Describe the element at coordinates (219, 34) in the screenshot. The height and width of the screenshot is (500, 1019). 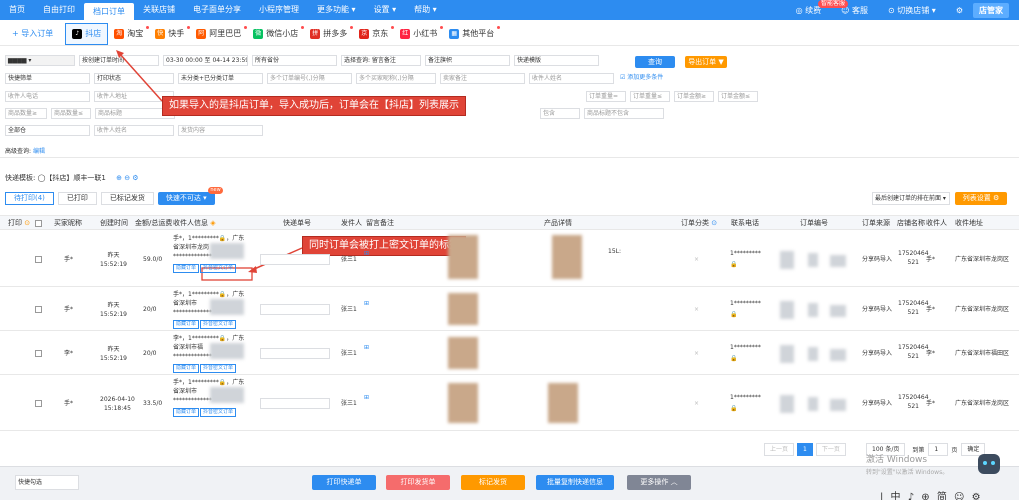
I see `platform-tab-3: 阿阿里巴巴` at that location.